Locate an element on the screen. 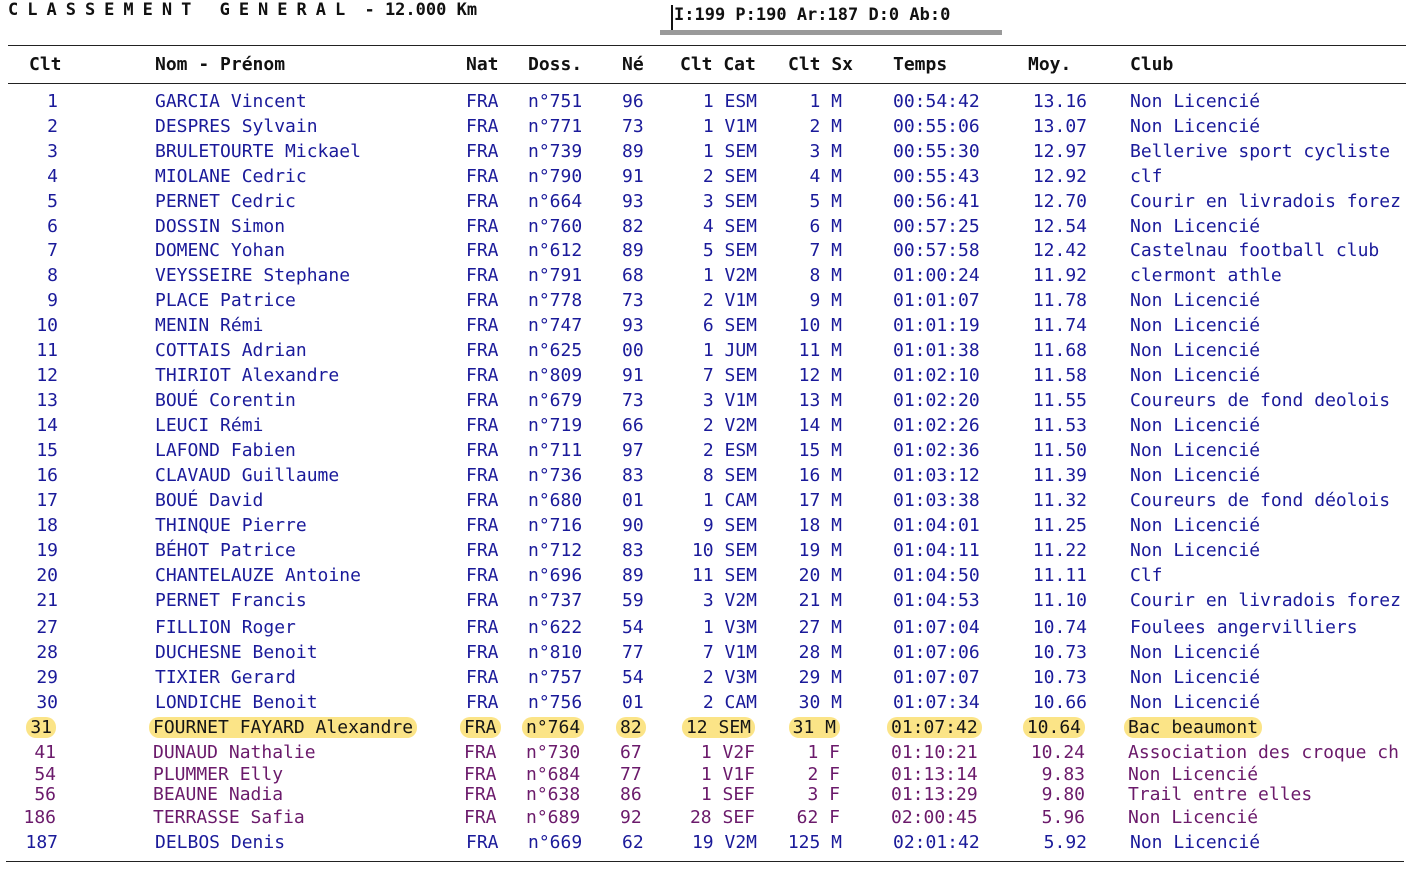 Image resolution: width=1424 pixels, height=875 pixels. cell-cat: 1 V1M is located at coordinates (729, 126).